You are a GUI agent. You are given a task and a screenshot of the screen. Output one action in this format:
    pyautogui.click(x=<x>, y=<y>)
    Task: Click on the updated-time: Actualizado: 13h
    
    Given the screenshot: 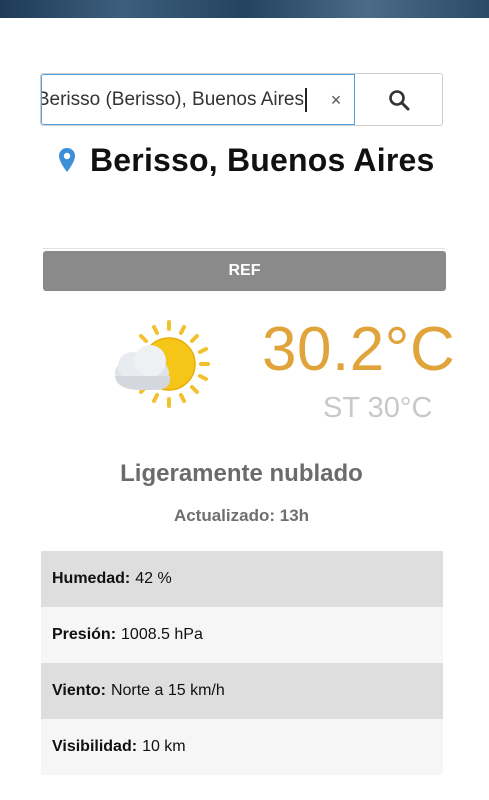 What is the action you would take?
    pyautogui.click(x=241, y=515)
    